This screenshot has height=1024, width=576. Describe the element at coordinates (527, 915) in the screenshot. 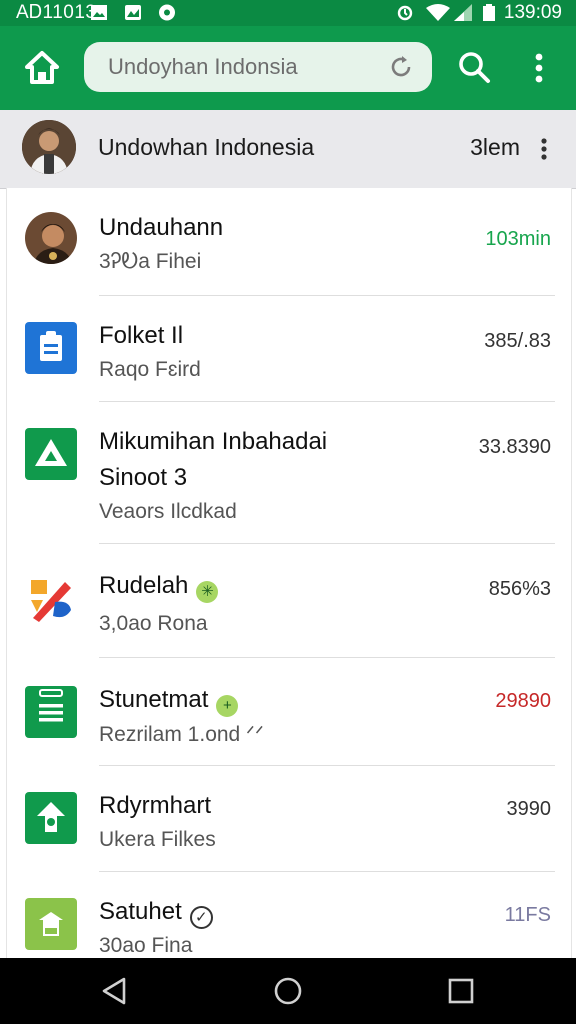

I see `item-value: 11FS` at that location.